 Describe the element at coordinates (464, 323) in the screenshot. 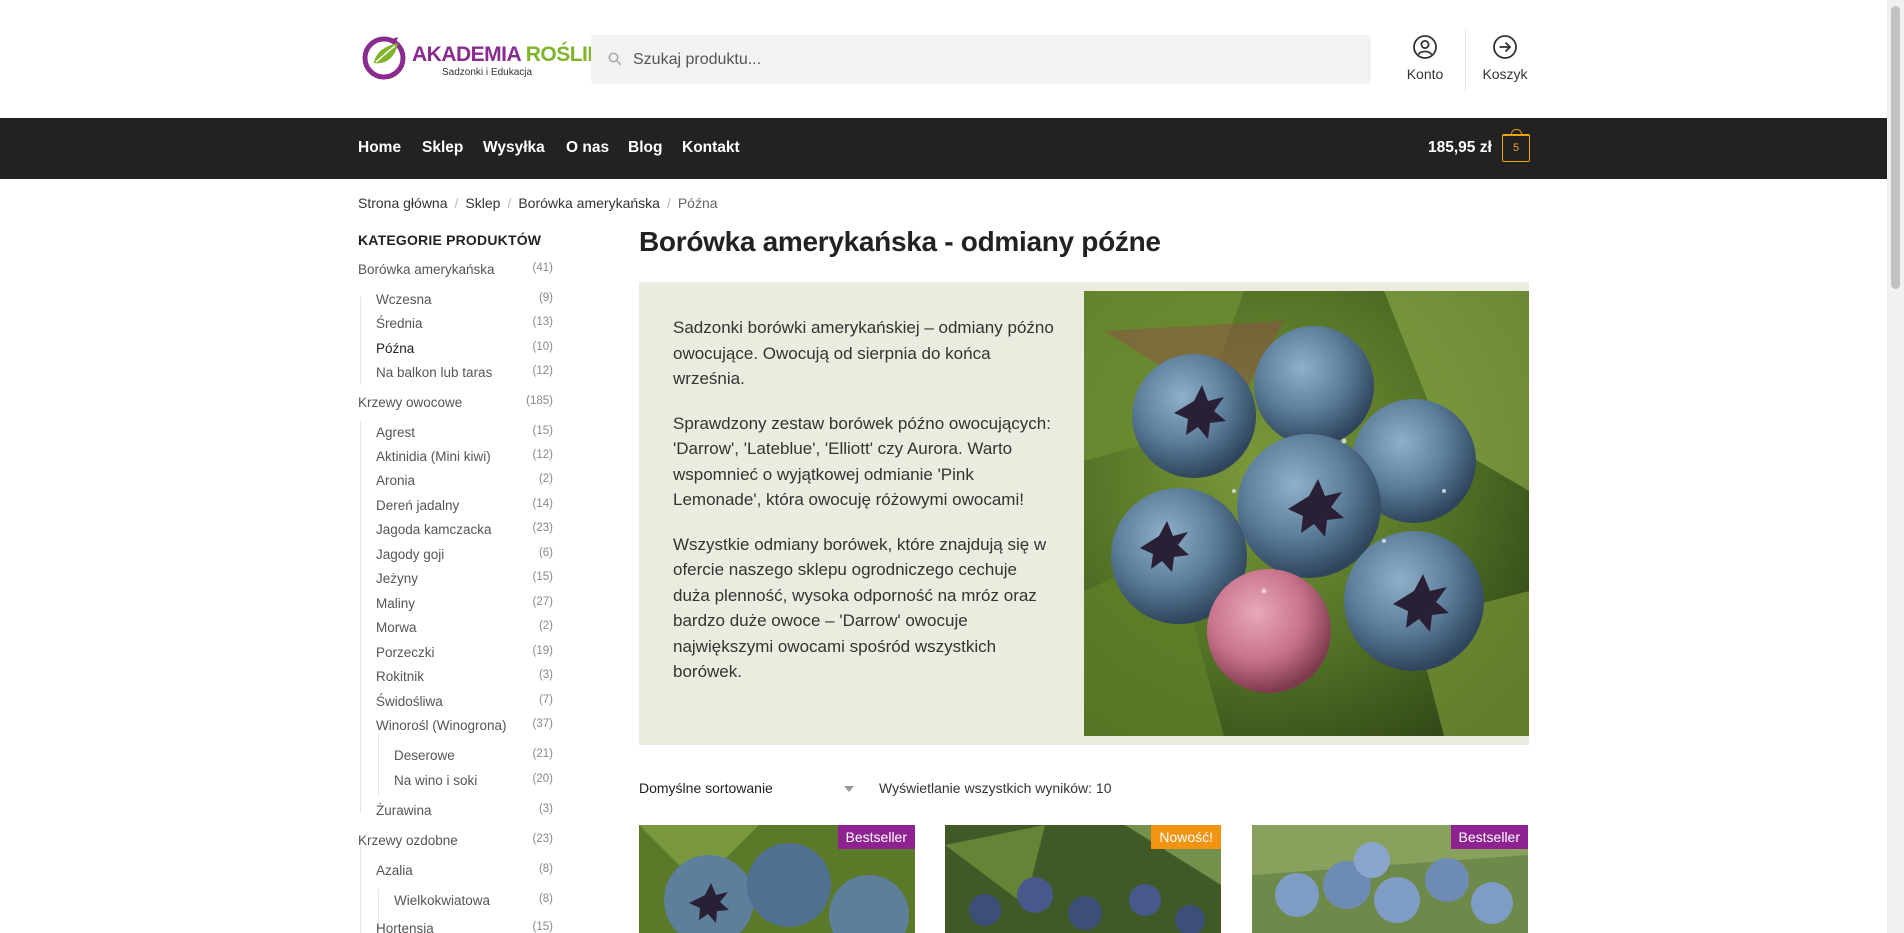

I see `sidebar-item-srednia: Średnia (13)` at that location.